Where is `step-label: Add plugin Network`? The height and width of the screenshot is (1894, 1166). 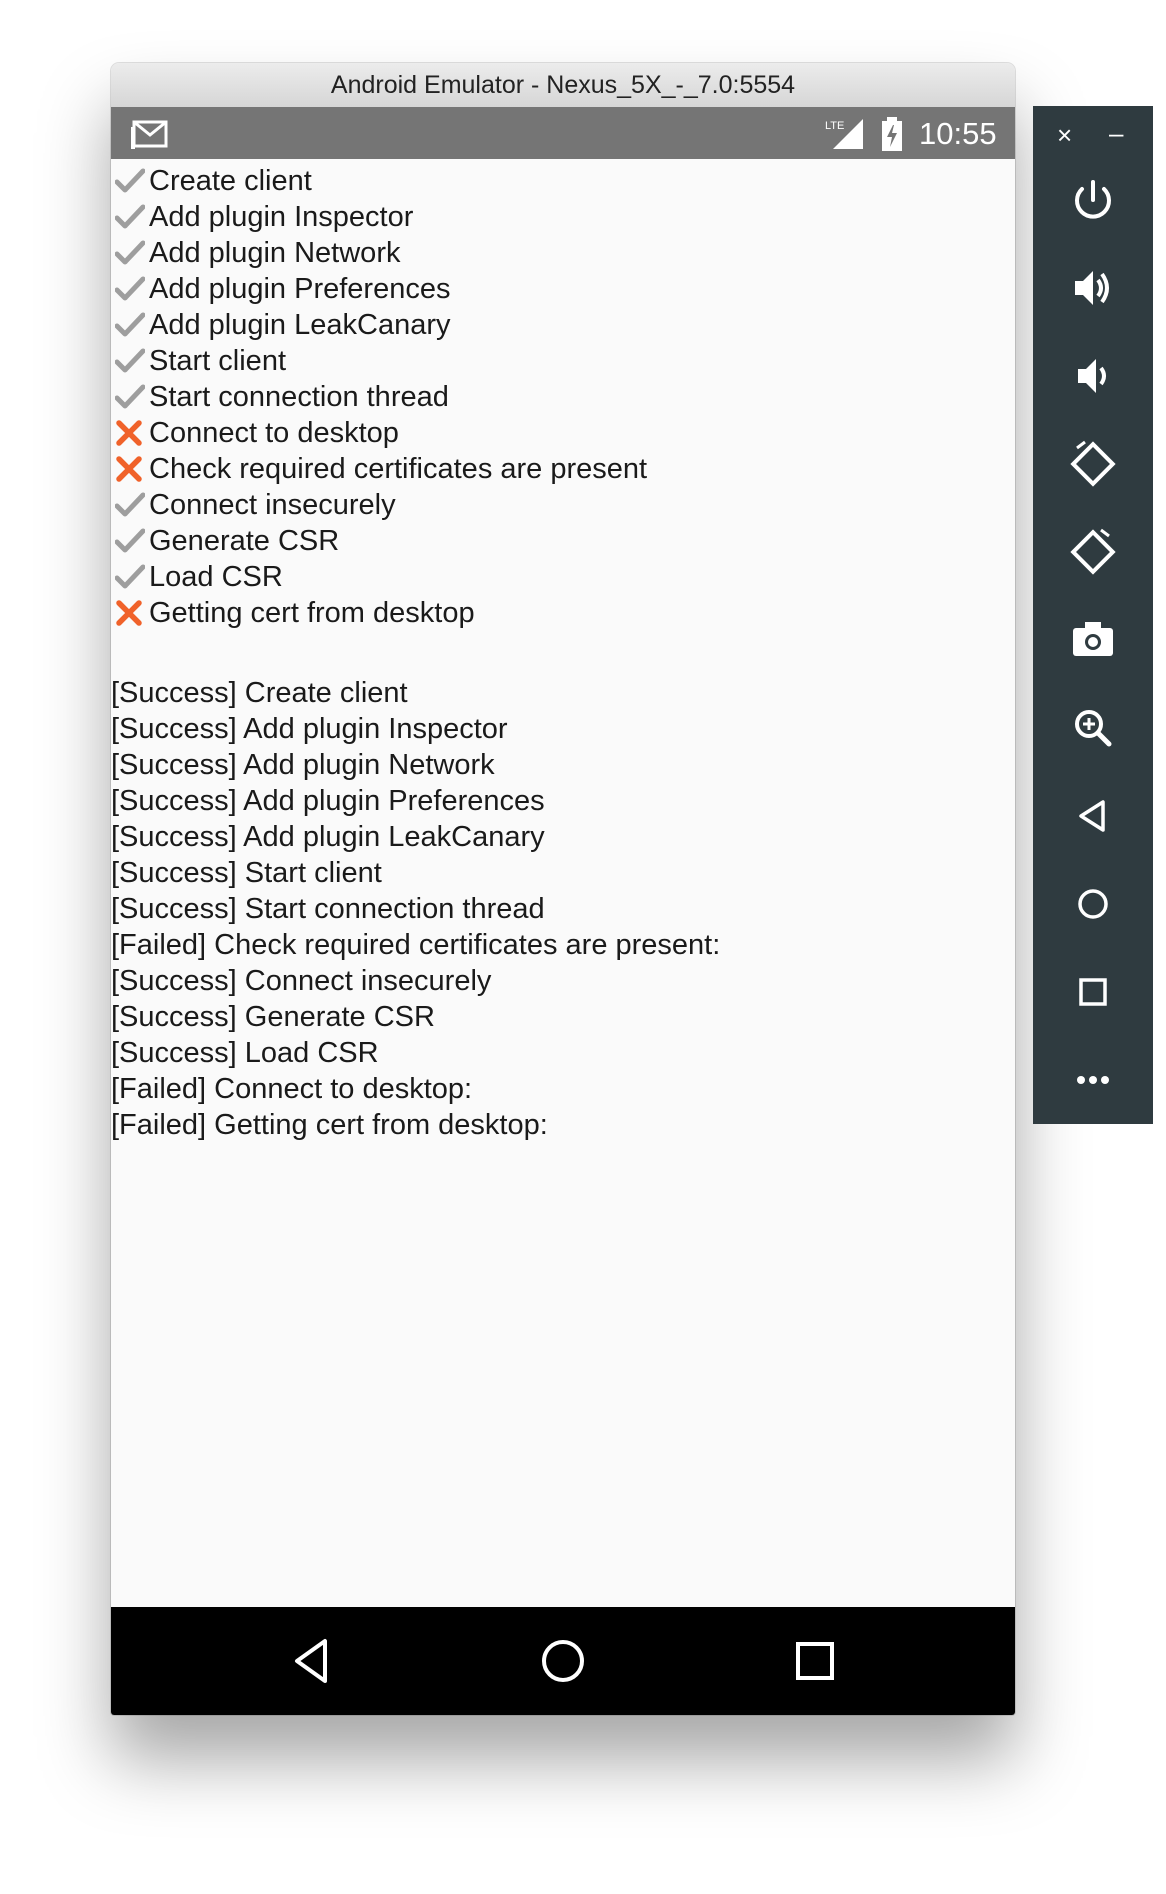
step-label: Add plugin Network is located at coordinates (275, 253).